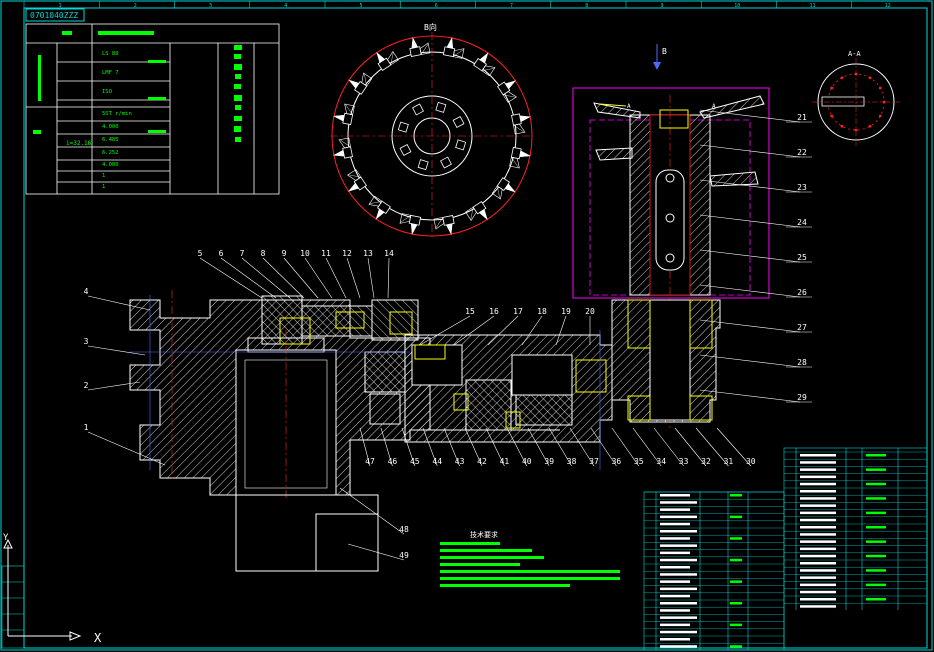 This screenshot has height=652, width=934. I want to click on part-callout: 35, so click(639, 461).